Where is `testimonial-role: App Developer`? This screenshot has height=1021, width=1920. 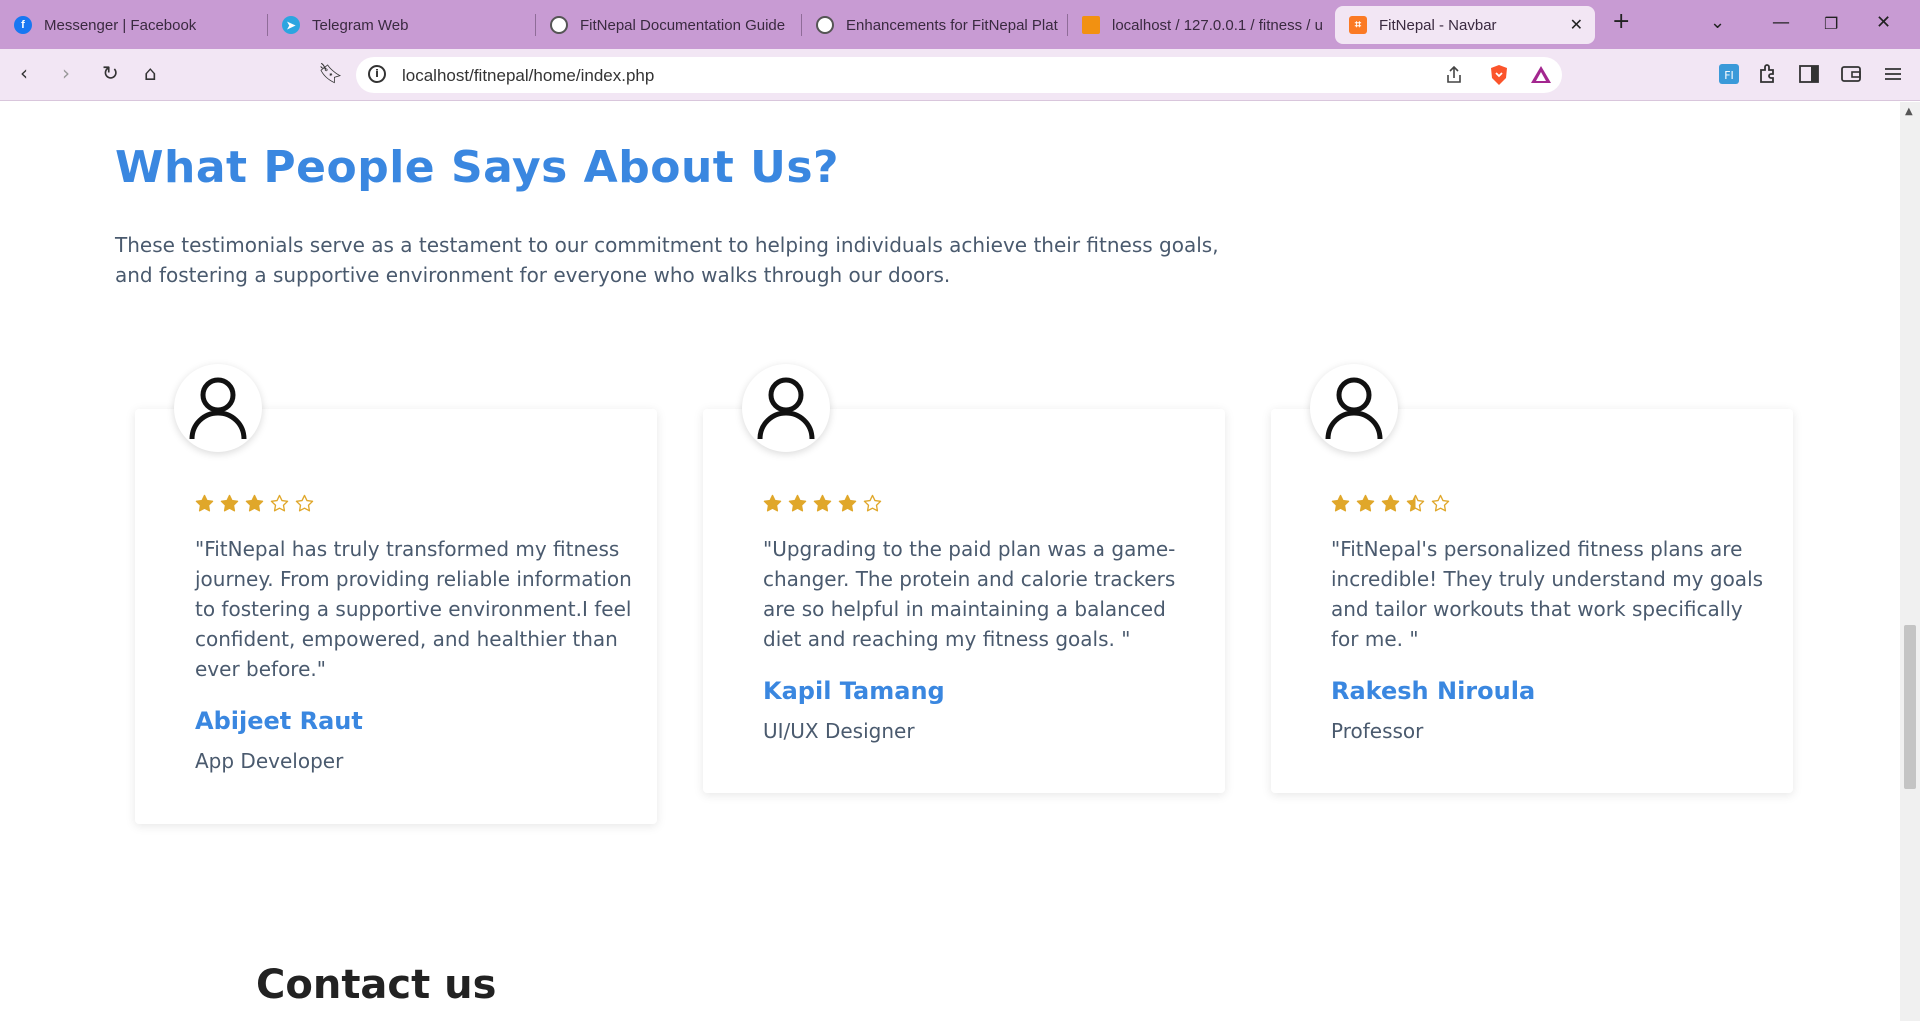 testimonial-role: App Developer is located at coordinates (269, 761).